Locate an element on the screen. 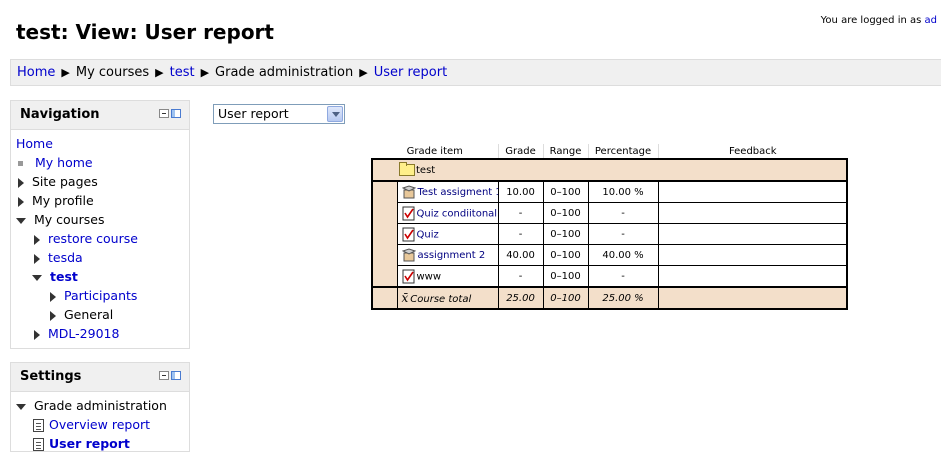 This screenshot has width=941, height=453. nav-my-home: My home is located at coordinates (55, 163).